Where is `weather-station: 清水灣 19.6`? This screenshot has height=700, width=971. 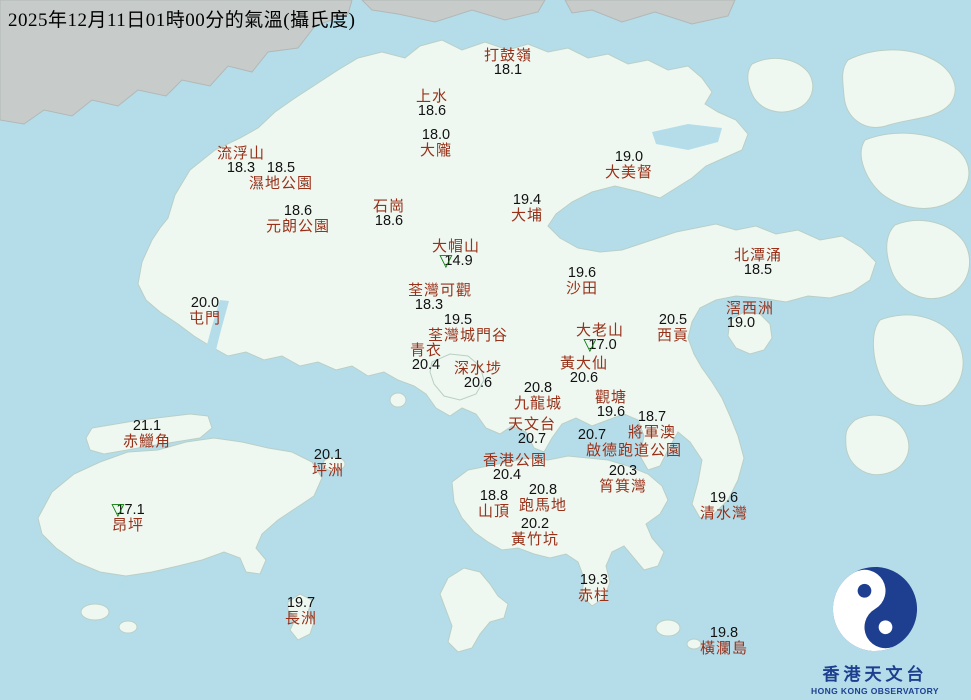
weather-station: 清水灣 19.6 is located at coordinates (724, 506).